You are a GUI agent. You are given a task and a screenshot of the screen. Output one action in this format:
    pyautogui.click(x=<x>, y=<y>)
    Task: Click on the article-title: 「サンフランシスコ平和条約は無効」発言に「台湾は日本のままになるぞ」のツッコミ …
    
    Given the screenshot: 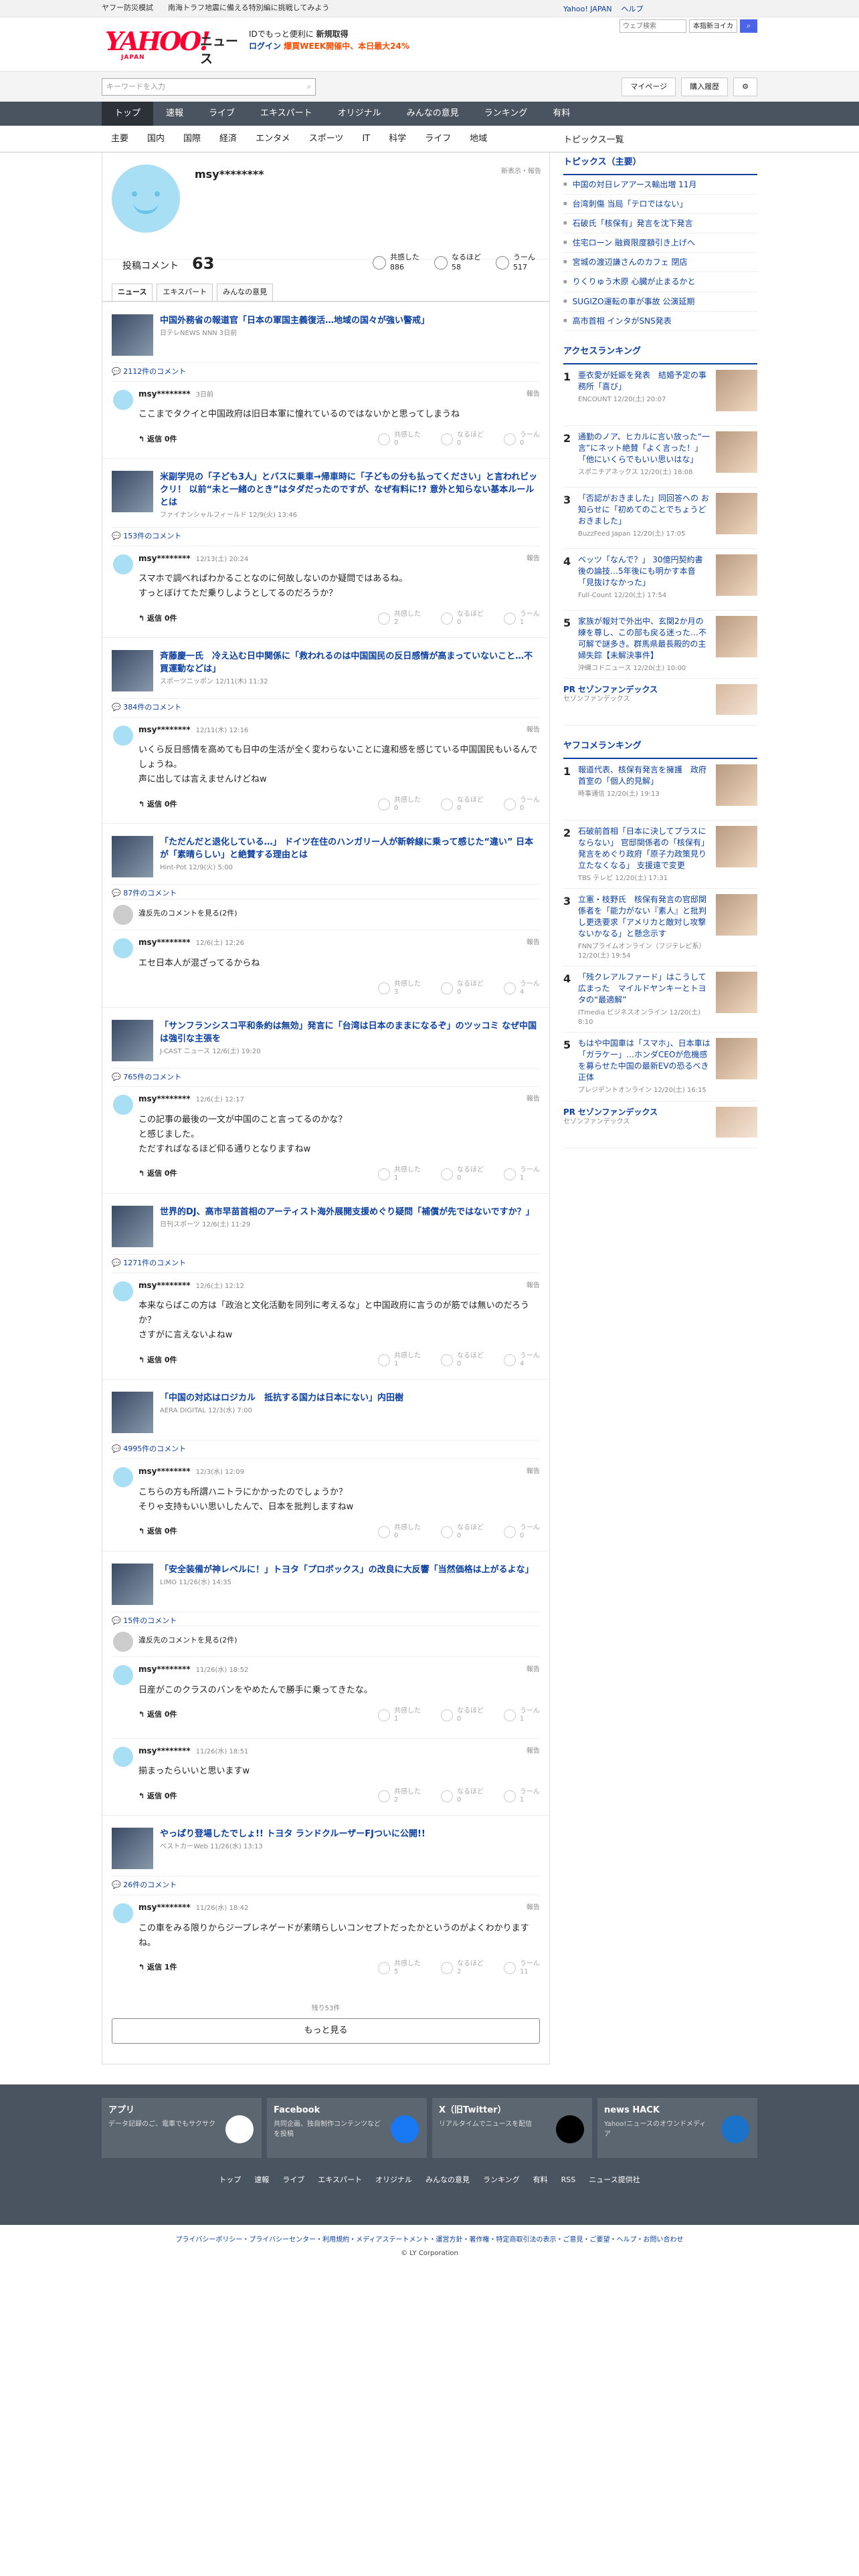 What is the action you would take?
    pyautogui.click(x=350, y=1032)
    